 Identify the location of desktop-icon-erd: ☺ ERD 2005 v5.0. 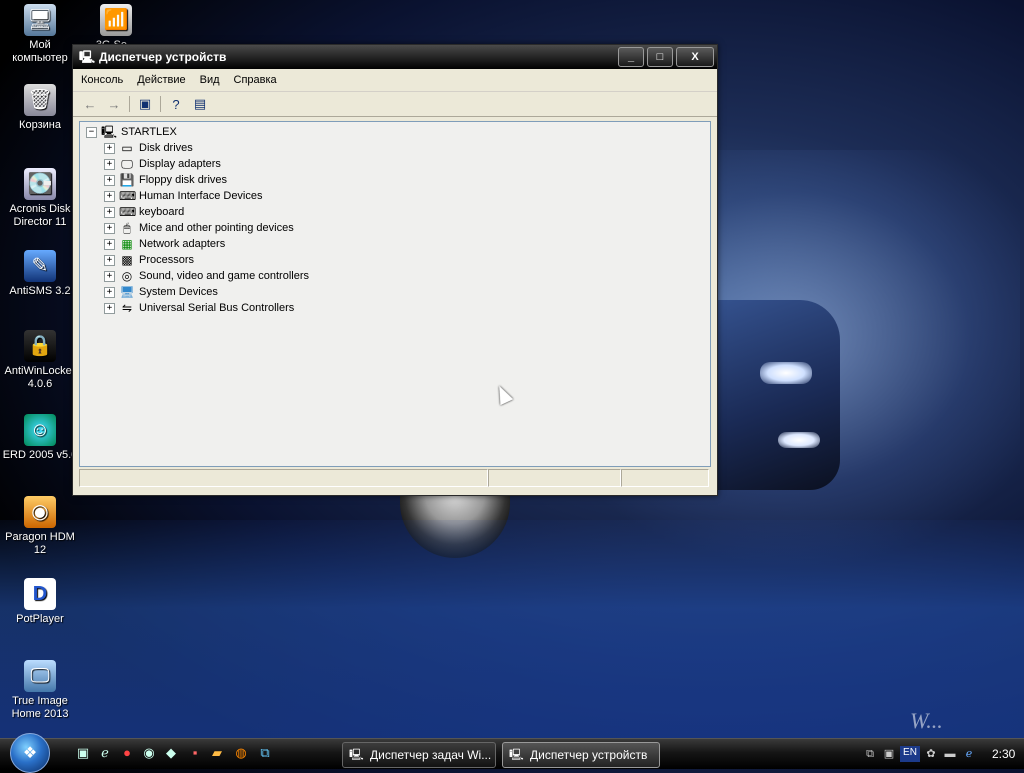
(40, 438).